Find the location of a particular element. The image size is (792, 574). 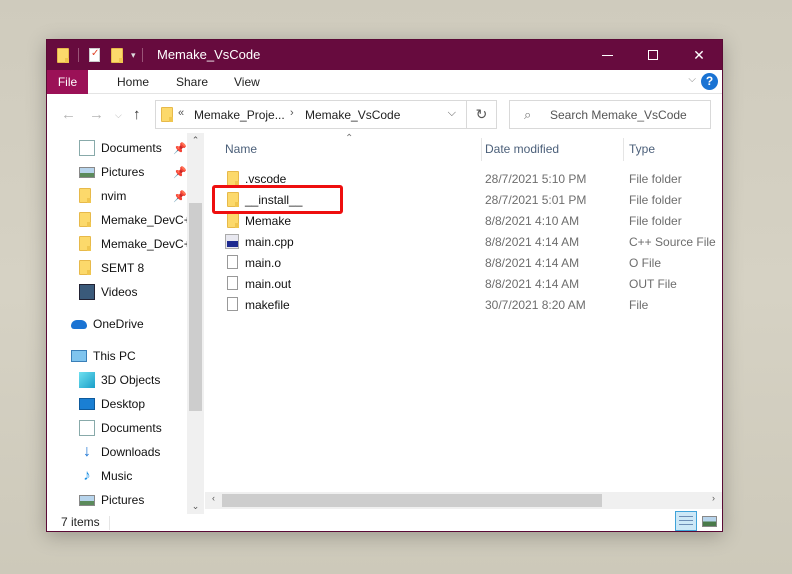

maximize-icon is located at coordinates (653, 55).